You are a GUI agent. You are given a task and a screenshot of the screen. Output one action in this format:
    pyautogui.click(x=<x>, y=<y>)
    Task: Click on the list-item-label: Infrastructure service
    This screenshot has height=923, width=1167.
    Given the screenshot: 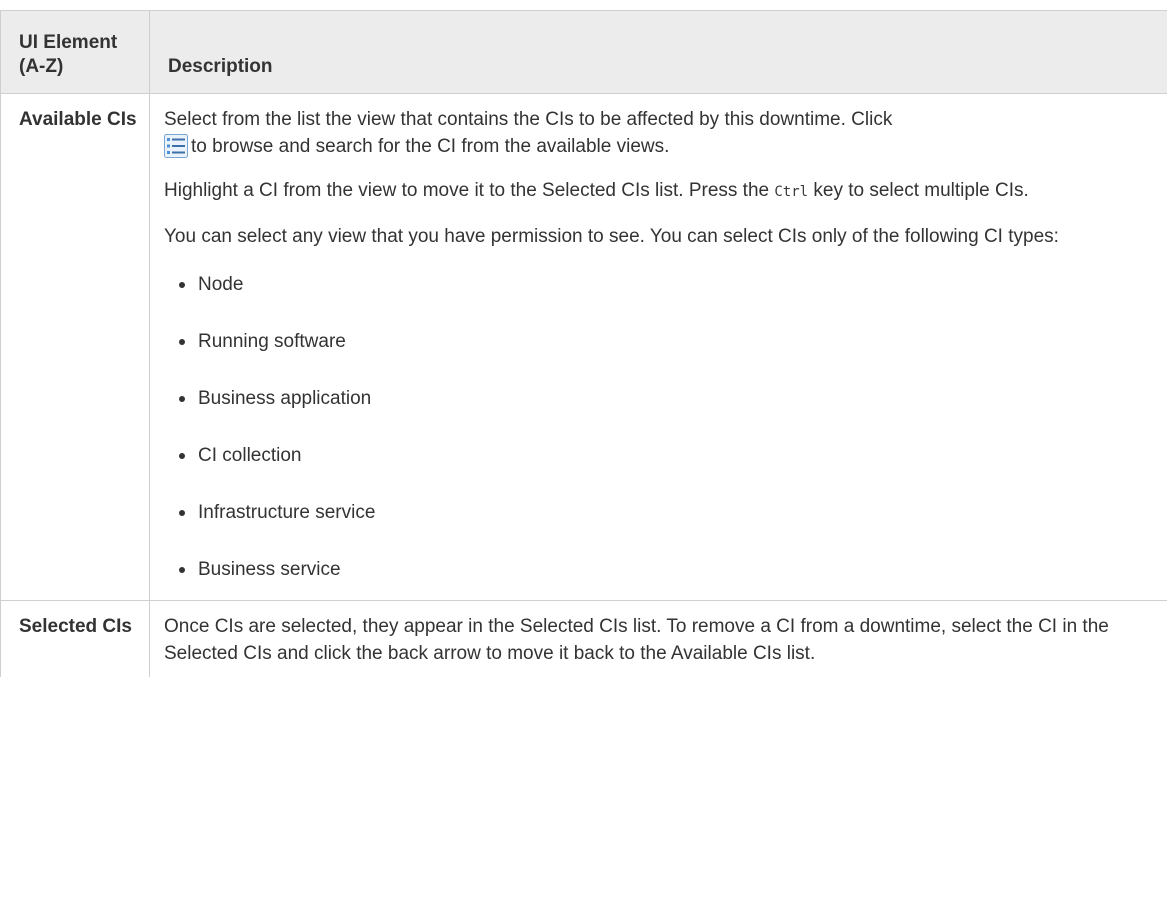 What is the action you would take?
    pyautogui.click(x=287, y=512)
    